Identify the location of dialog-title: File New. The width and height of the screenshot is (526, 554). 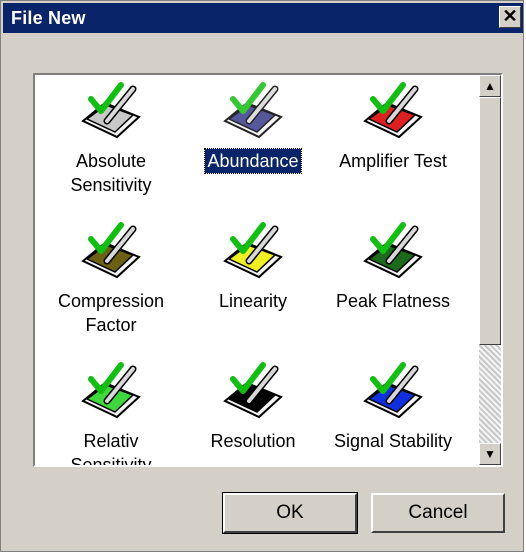
(48, 18).